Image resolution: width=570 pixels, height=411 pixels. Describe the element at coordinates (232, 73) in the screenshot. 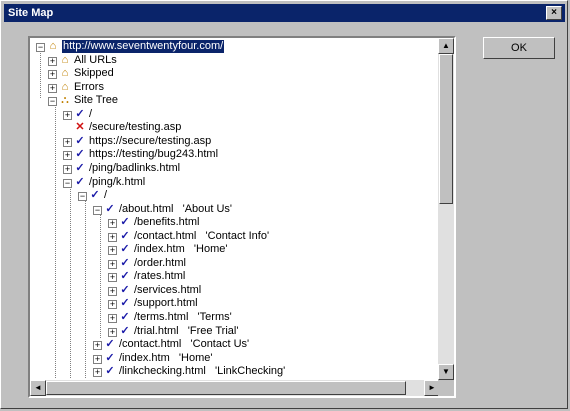

I see `tree-node: + ⌂ Skipped` at that location.